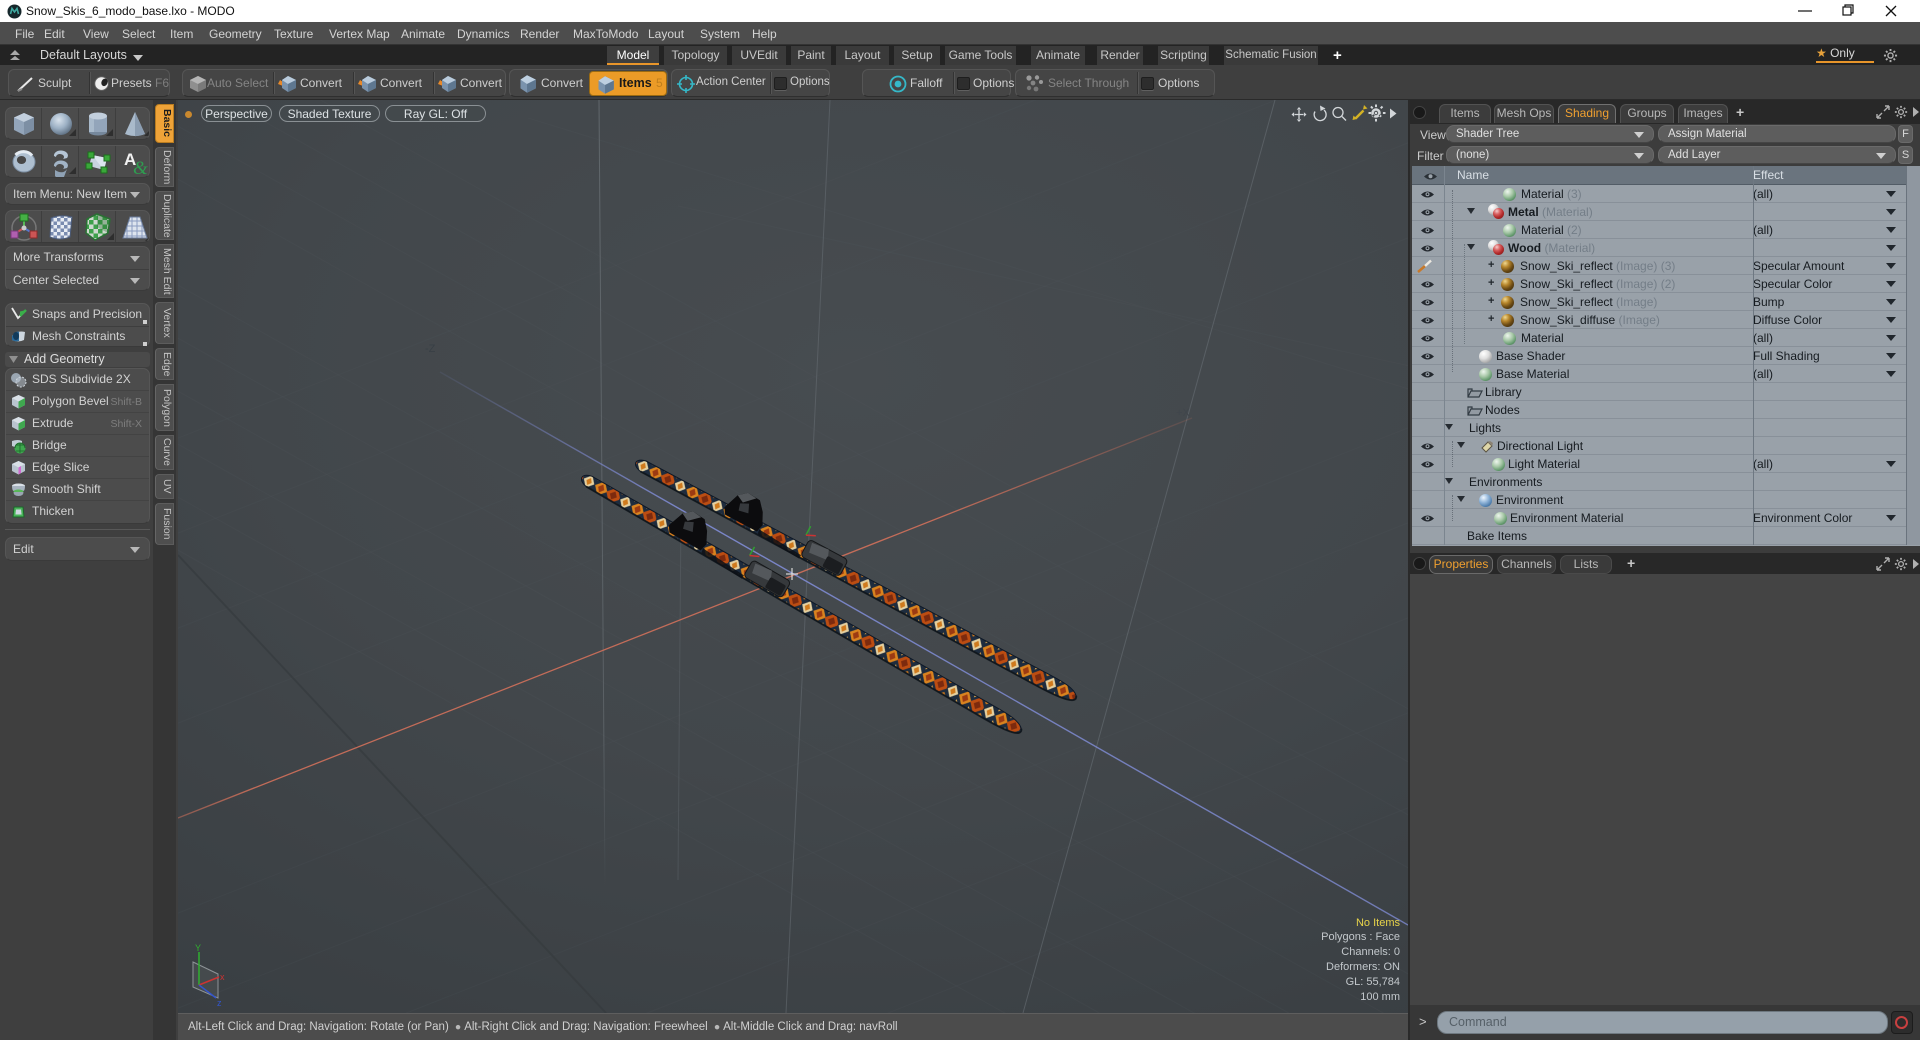  I want to click on svg-text: x, so click(222, 977).